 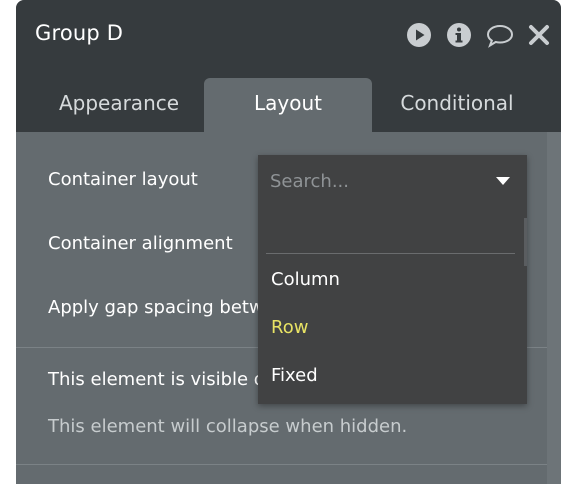 What do you see at coordinates (79, 33) in the screenshot?
I see `panel-title: Group D` at bounding box center [79, 33].